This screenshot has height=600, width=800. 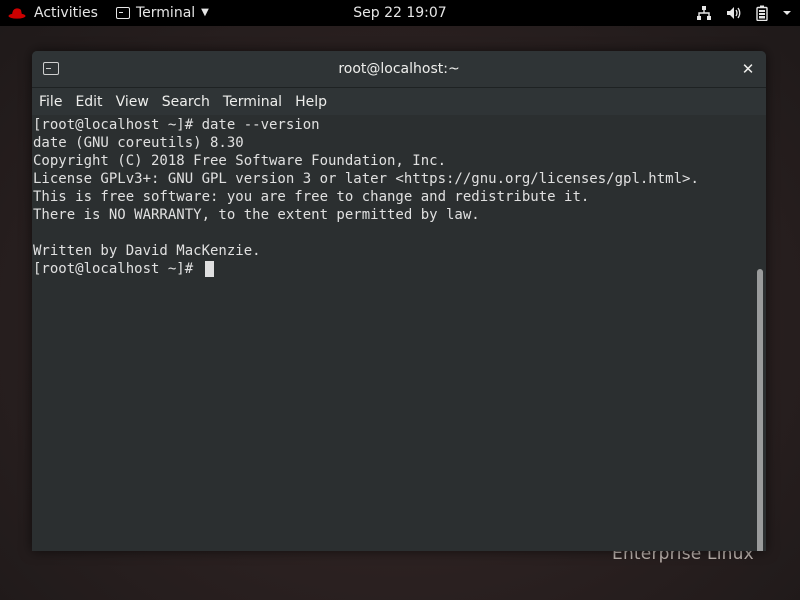 What do you see at coordinates (399, 101) in the screenshot?
I see `menu-bar: File Edit View Search Terminal Help` at bounding box center [399, 101].